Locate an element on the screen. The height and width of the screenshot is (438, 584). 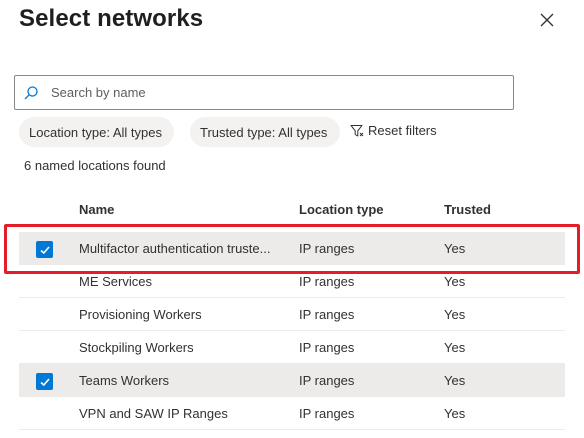
close-button is located at coordinates (547, 20).